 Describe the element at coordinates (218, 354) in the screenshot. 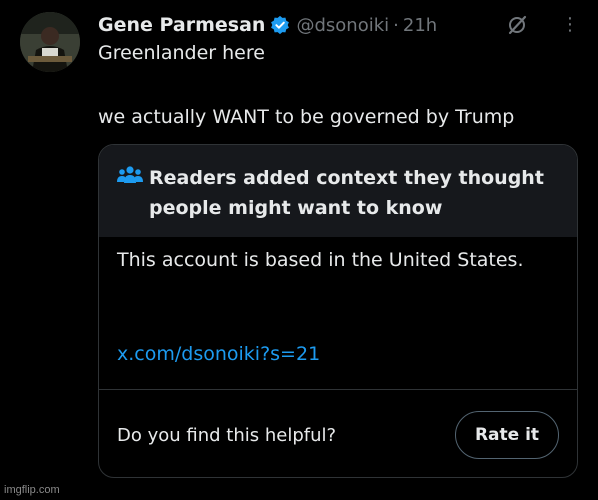

I see `community-note-link: x.com/dsonoiki?s=21` at that location.